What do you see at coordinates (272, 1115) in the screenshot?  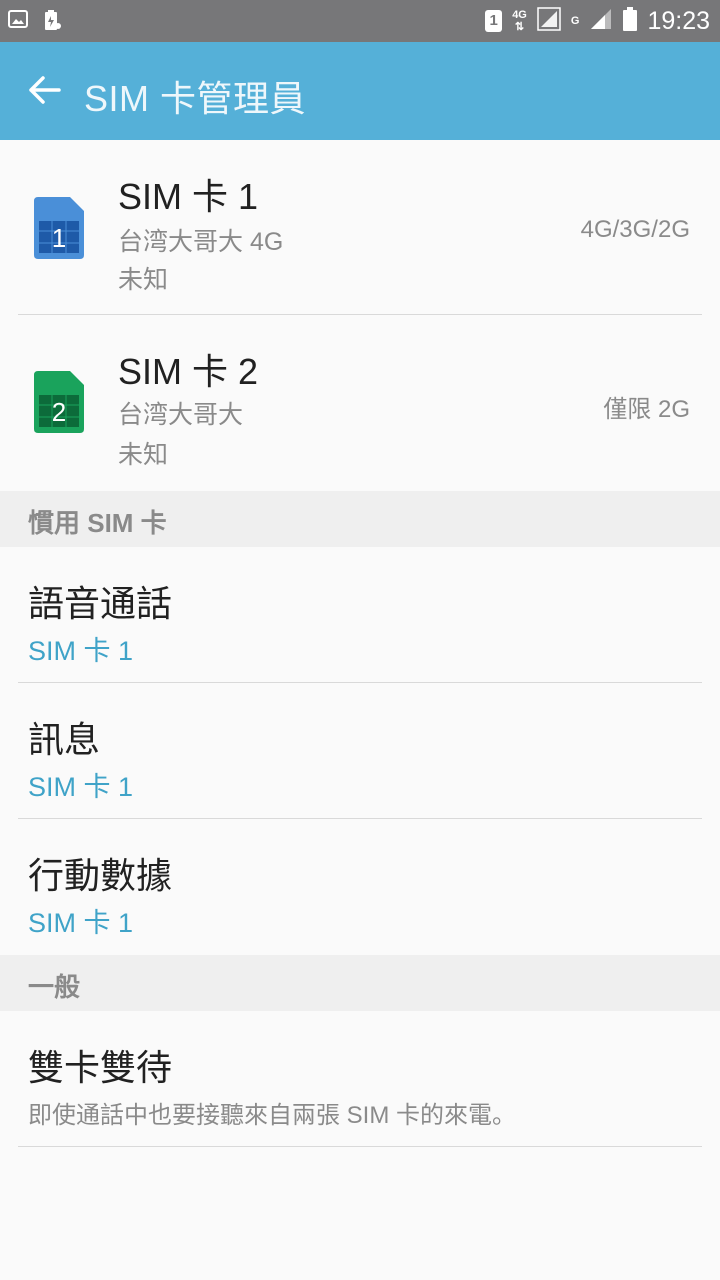 I see `dual-standby-description: 即使通話中也要接聽來自兩張 SIM 卡的來電。` at bounding box center [272, 1115].